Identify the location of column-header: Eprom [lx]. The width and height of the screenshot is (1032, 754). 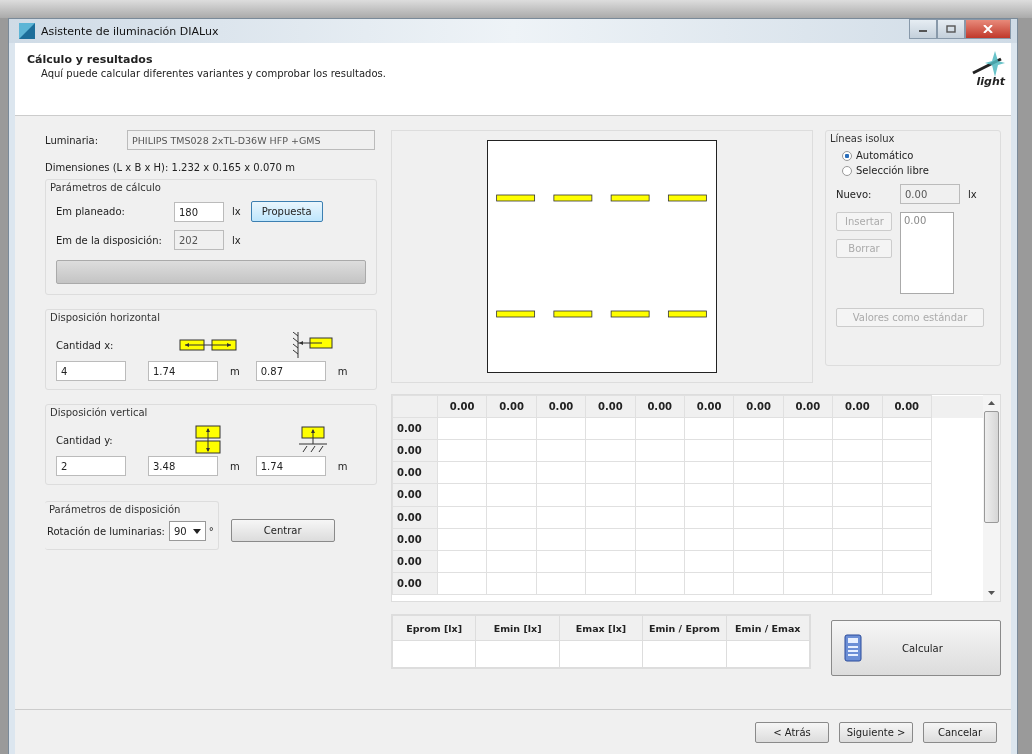
(434, 628).